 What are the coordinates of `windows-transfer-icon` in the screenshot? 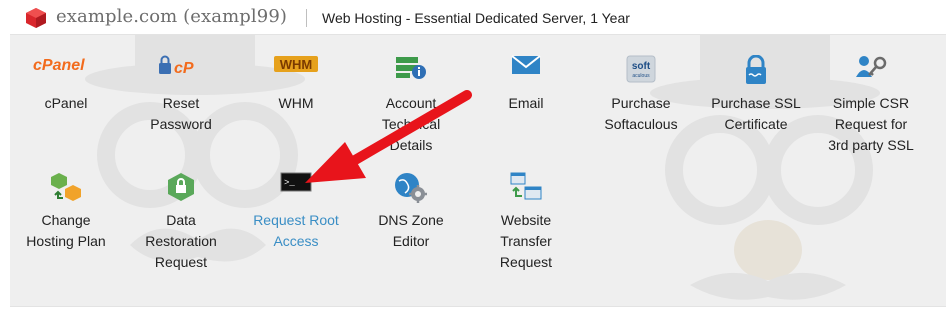 It's located at (526, 186).